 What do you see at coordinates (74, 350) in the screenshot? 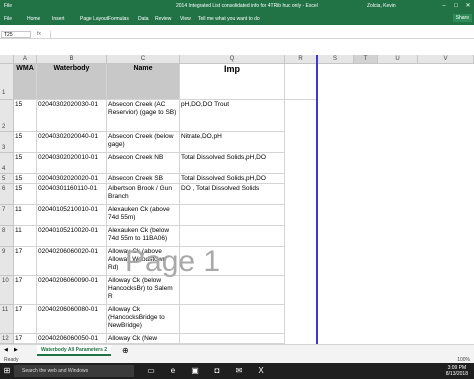
I see `sheet-tab: Waterbody All Parameters 2` at bounding box center [74, 350].